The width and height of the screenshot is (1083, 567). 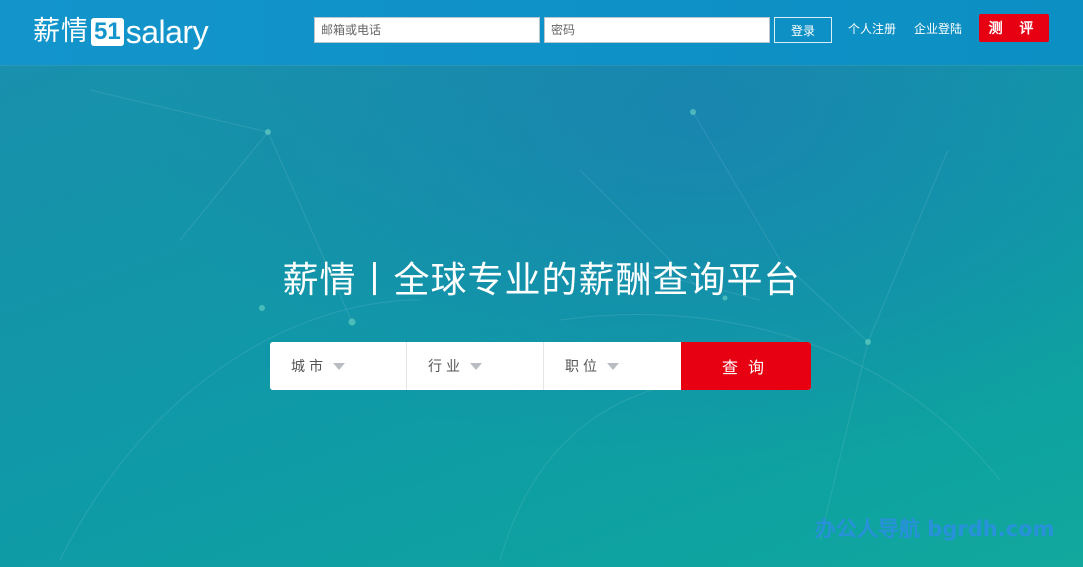 I want to click on position-dropdown-label: 职位, so click(x=583, y=367).